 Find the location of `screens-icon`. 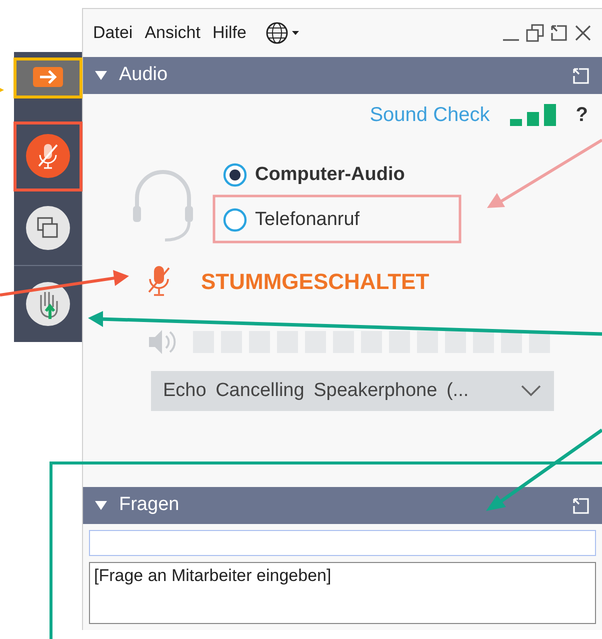

screens-icon is located at coordinates (48, 227).